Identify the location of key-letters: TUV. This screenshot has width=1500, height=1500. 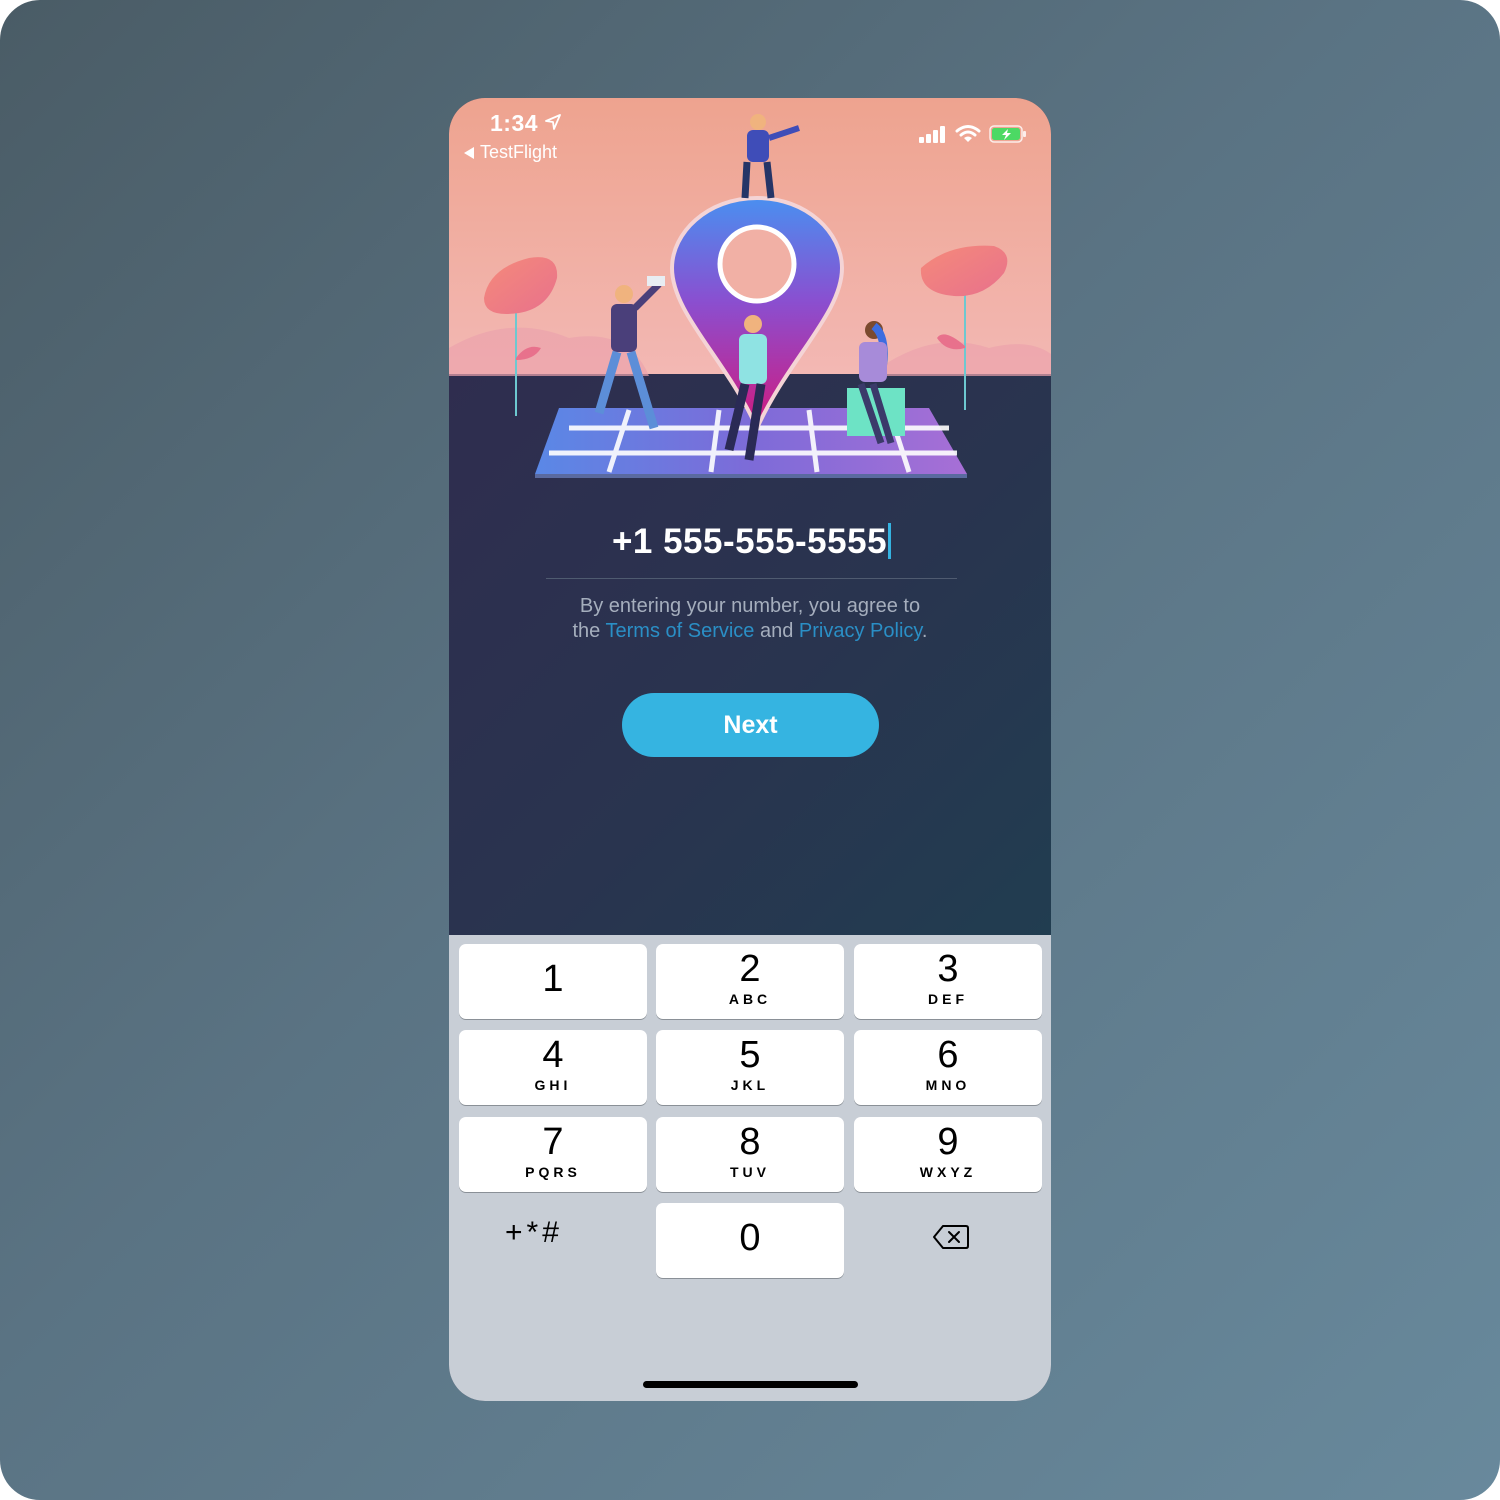
(750, 1172).